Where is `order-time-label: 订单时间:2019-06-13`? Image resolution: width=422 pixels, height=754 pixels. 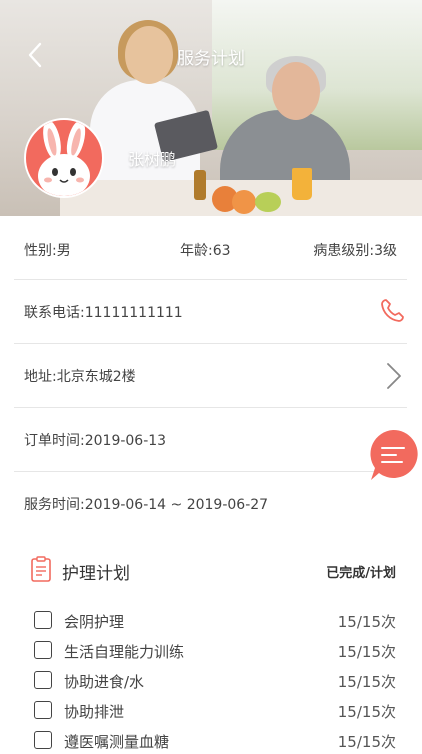 order-time-label: 订单时间:2019-06-13 is located at coordinates (95, 441).